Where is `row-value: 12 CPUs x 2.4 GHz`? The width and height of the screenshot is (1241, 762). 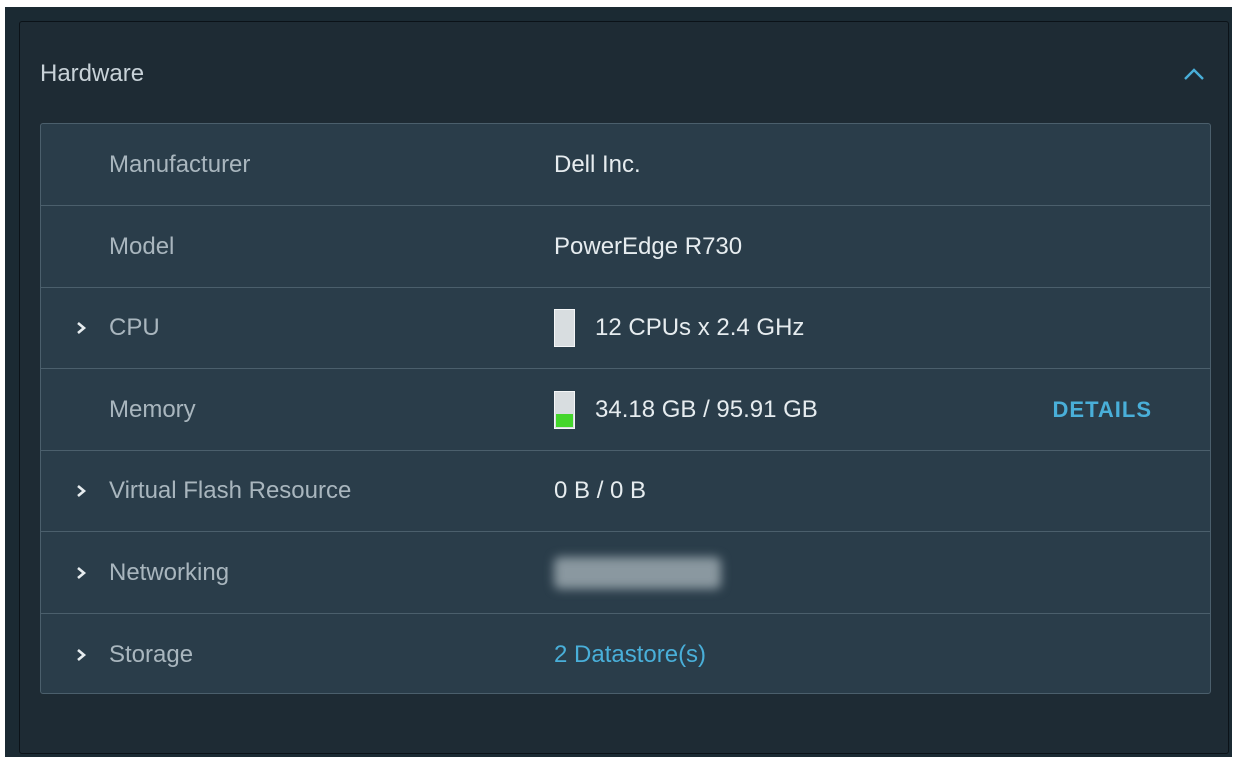 row-value: 12 CPUs x 2.4 GHz is located at coordinates (700, 327).